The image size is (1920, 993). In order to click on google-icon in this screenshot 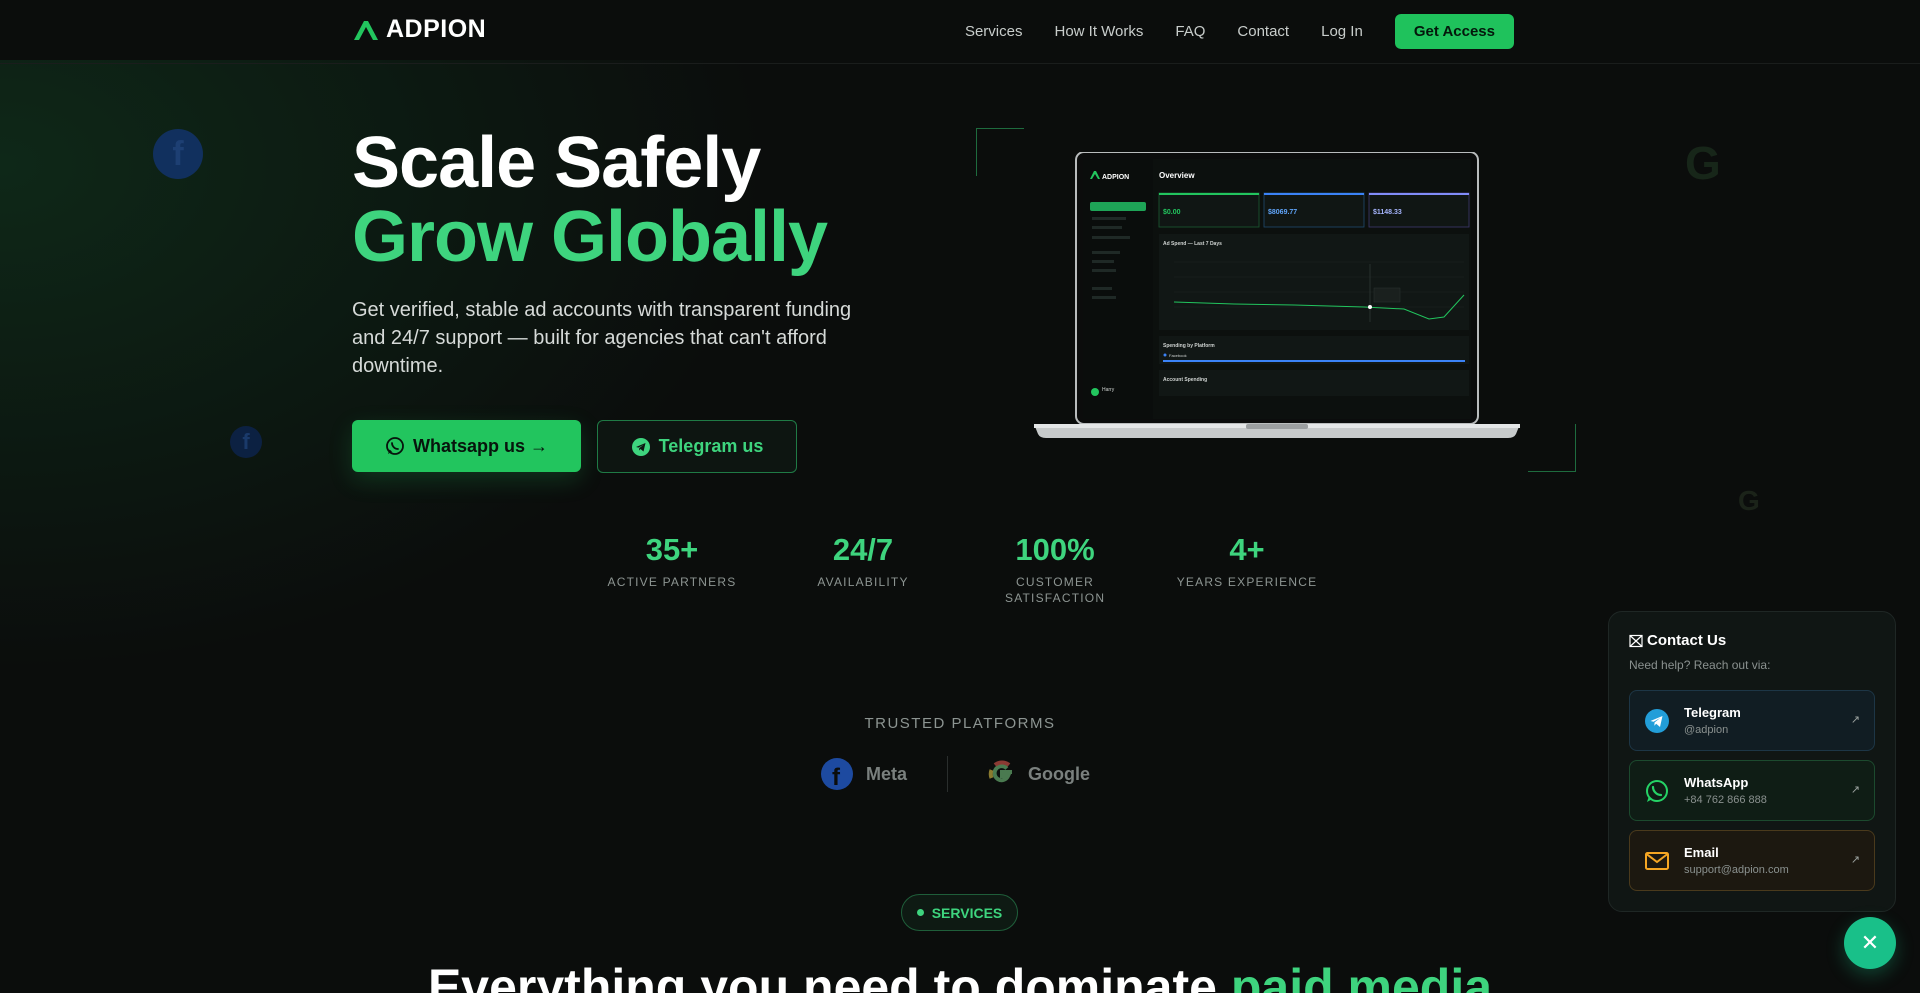, I will do `click(1000, 771)`.